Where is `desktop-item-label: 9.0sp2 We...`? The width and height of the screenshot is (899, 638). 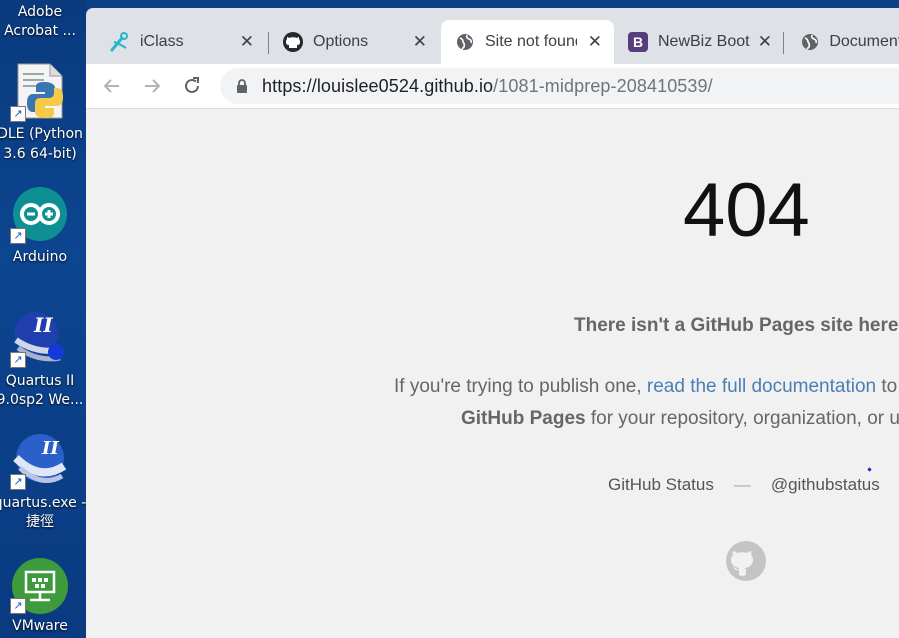 desktop-item-label: 9.0sp2 We... is located at coordinates (42, 400).